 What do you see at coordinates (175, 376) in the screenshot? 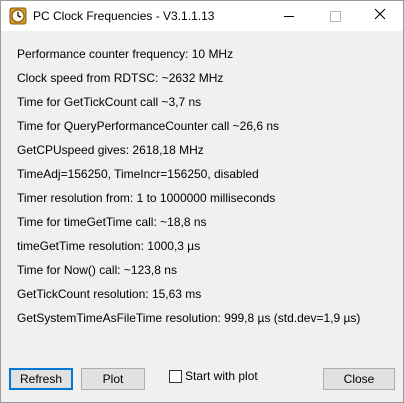
I see `checkbox-box` at bounding box center [175, 376].